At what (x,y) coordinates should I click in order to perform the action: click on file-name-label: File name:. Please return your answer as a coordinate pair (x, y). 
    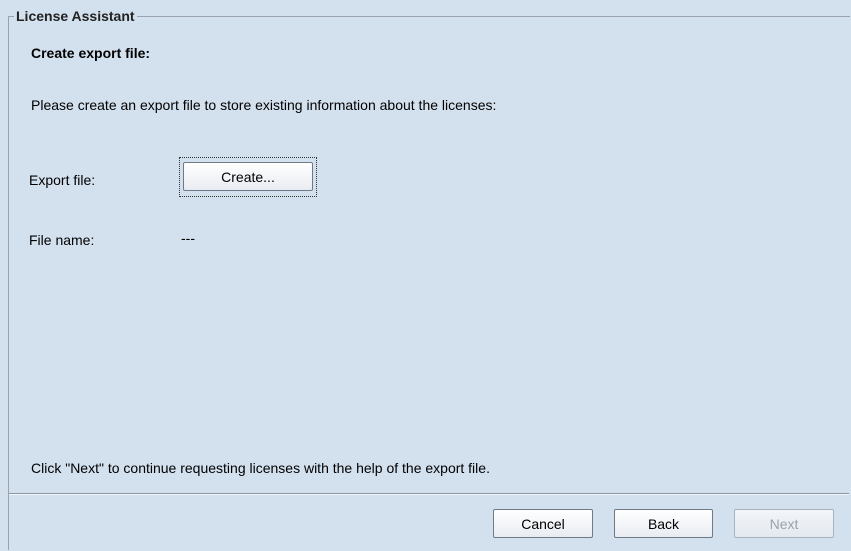
    Looking at the image, I should click on (62, 240).